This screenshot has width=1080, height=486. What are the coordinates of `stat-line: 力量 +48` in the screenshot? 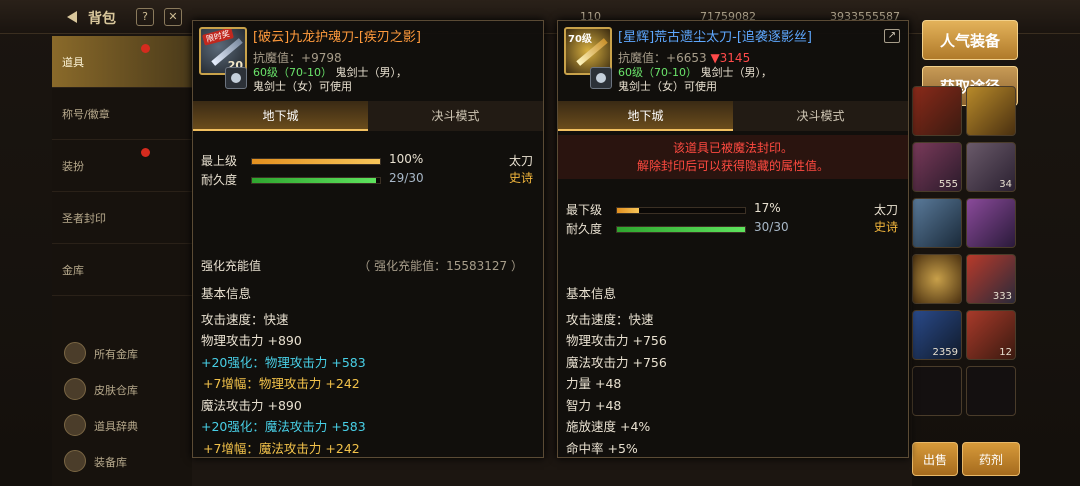 It's located at (594, 383).